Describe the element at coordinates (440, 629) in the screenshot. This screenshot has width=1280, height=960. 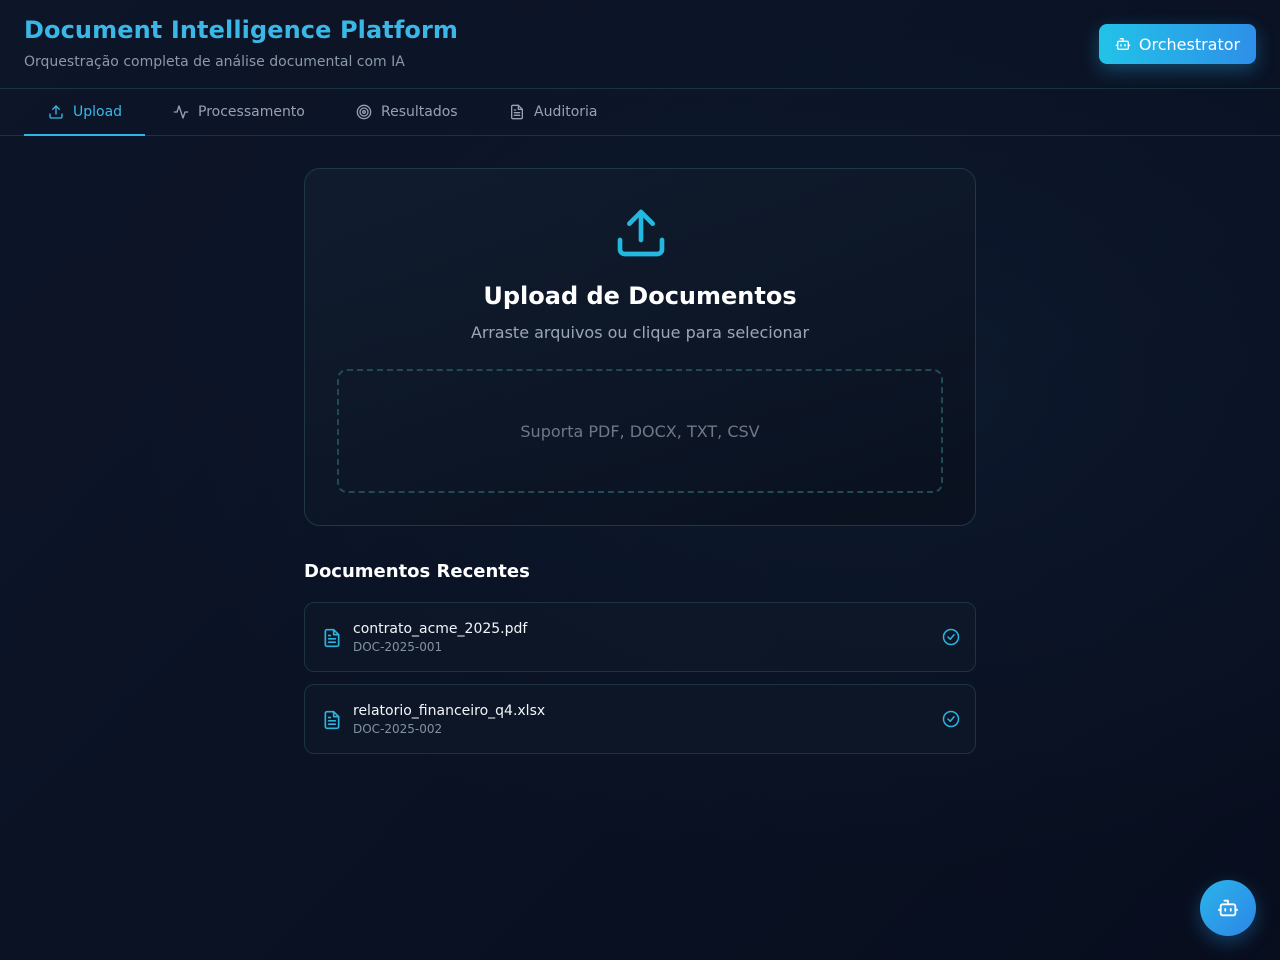
I see `document-name: contrato_acme_2025.pdf` at that location.